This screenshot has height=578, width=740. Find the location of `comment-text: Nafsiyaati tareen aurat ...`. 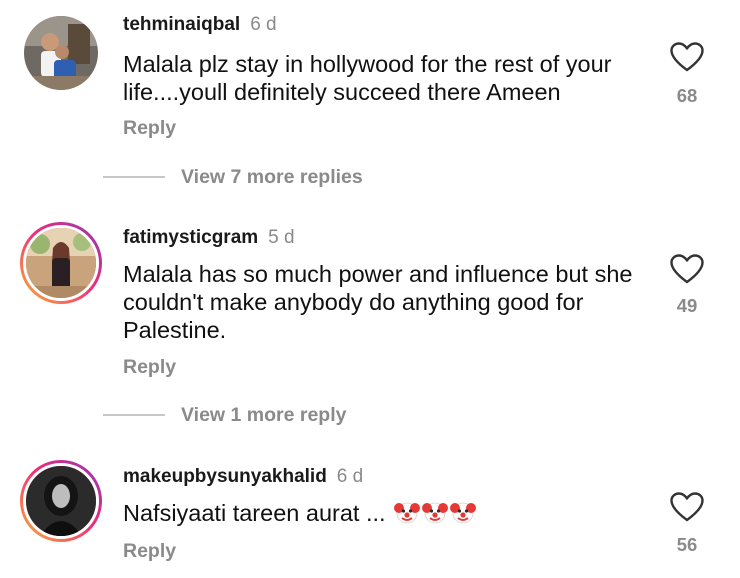

comment-text: Nafsiyaati tareen aurat ... is located at coordinates (383, 515).